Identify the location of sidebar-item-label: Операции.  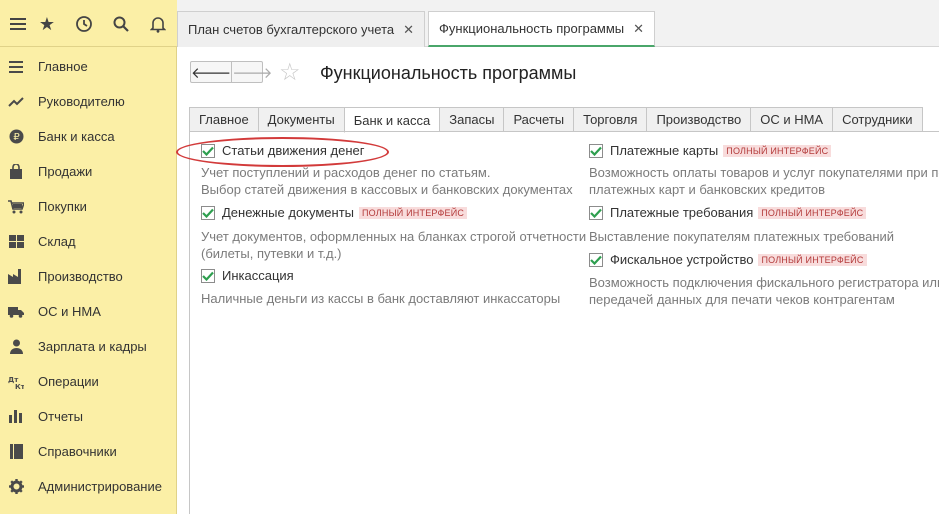
(68, 381).